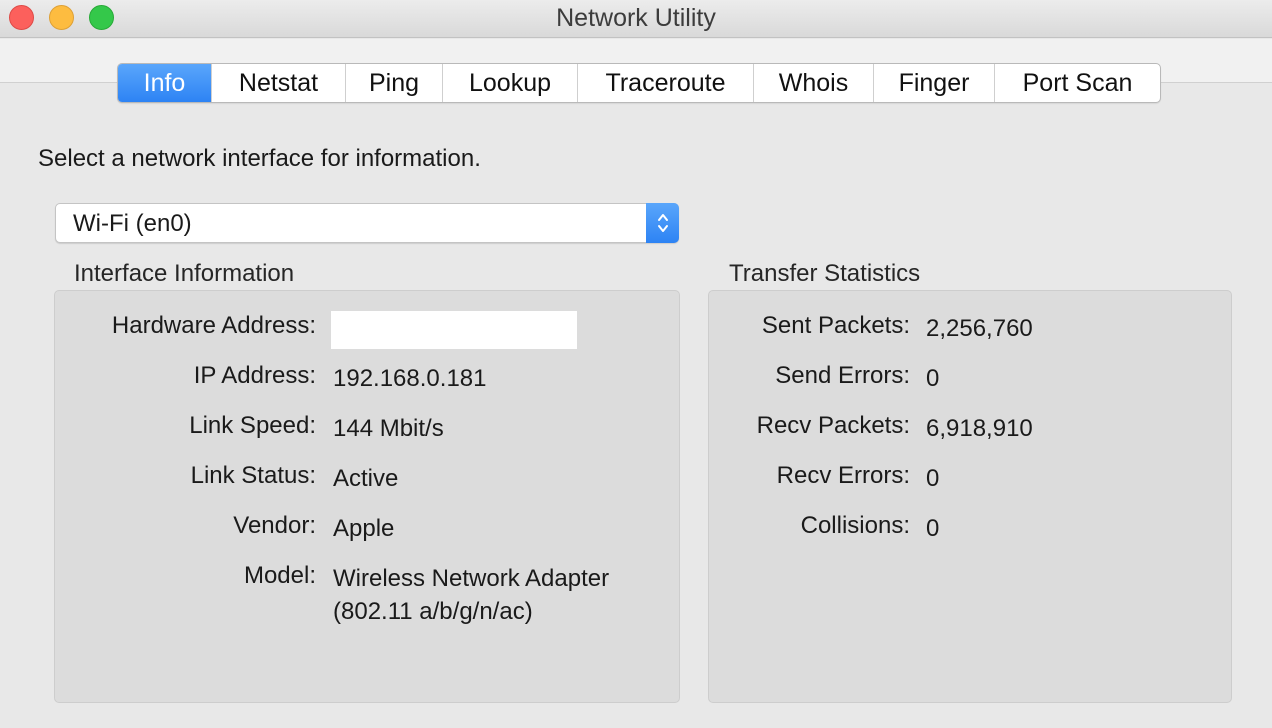  What do you see at coordinates (164, 83) in the screenshot?
I see `tab-info: Info` at bounding box center [164, 83].